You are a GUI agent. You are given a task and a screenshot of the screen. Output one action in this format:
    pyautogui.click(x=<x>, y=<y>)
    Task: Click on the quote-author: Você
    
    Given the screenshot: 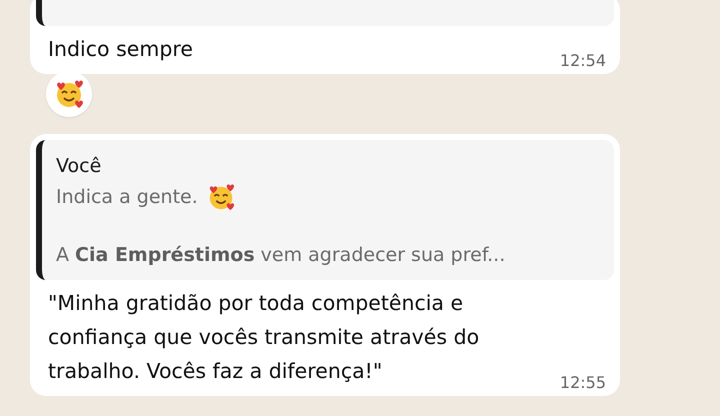 What is the action you would take?
    pyautogui.click(x=79, y=166)
    